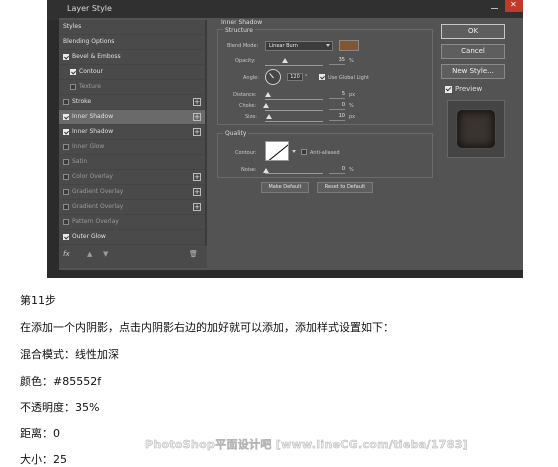 This screenshot has width=558, height=467. Describe the element at coordinates (133, 147) in the screenshot. I see `styles-list-item: Inner Glow` at that location.